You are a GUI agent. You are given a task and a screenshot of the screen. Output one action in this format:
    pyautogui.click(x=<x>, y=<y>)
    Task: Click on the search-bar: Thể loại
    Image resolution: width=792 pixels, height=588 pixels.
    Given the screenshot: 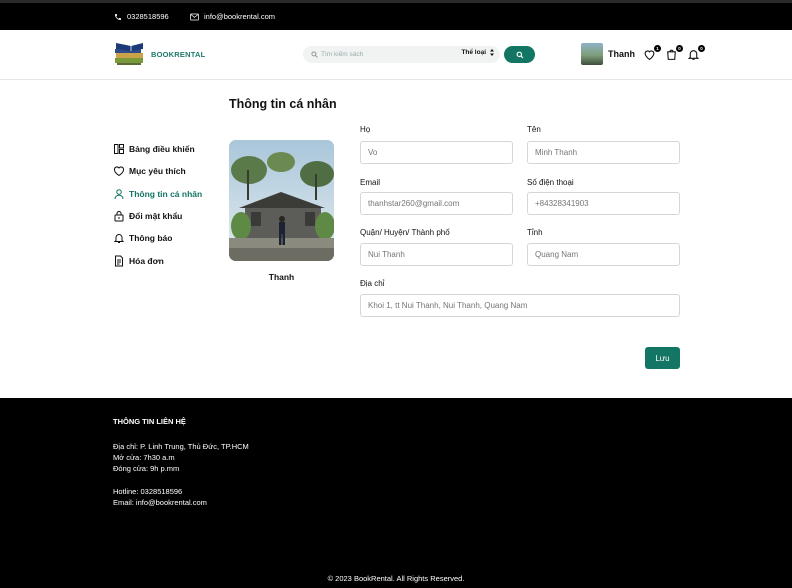 What is the action you would take?
    pyautogui.click(x=401, y=54)
    